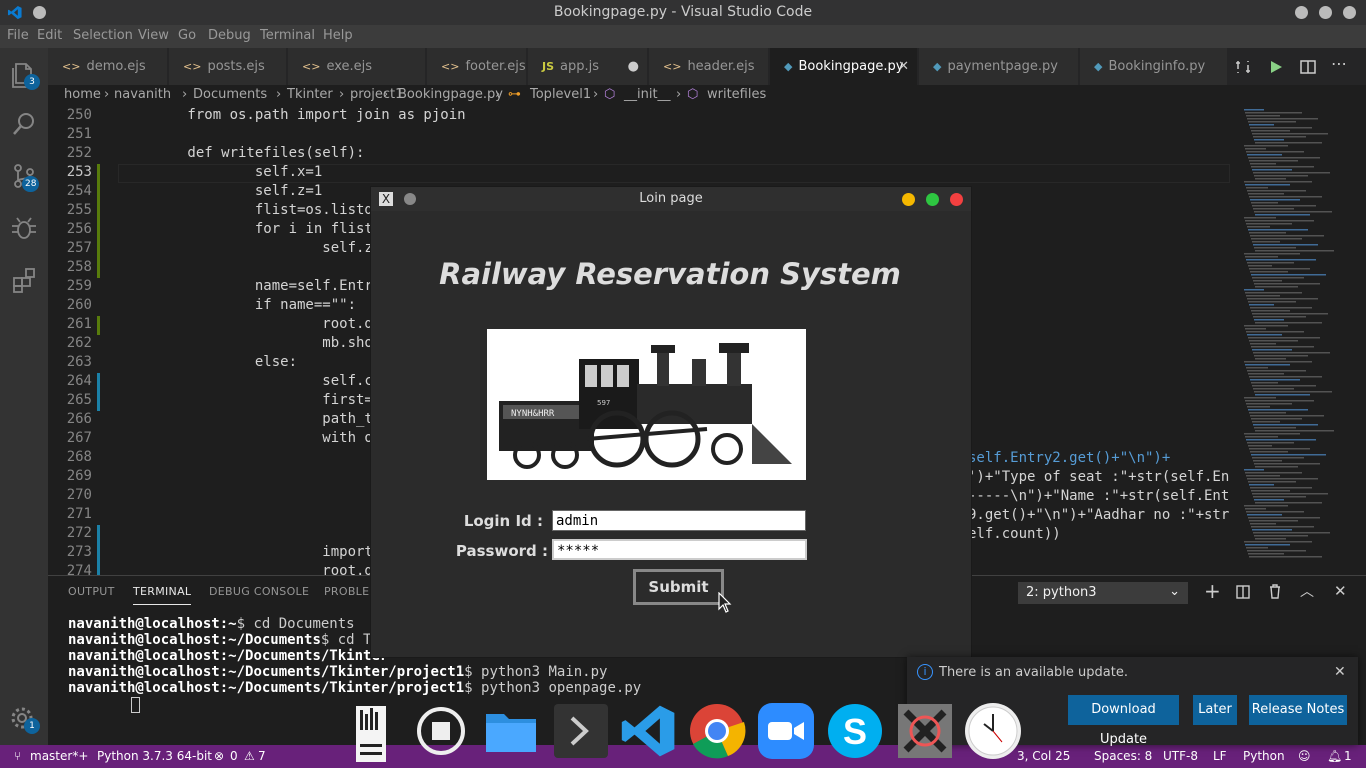  Describe the element at coordinates (59, 756) in the screenshot. I see `git-branch: master*+` at that location.